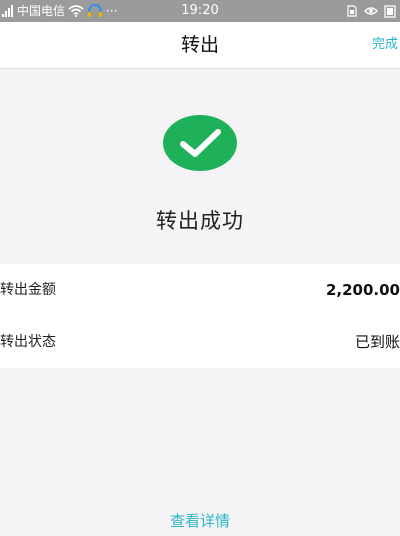 This screenshot has height=536, width=400. I want to click on status-bar: 中国电信 ··· 19:20, so click(200, 11).